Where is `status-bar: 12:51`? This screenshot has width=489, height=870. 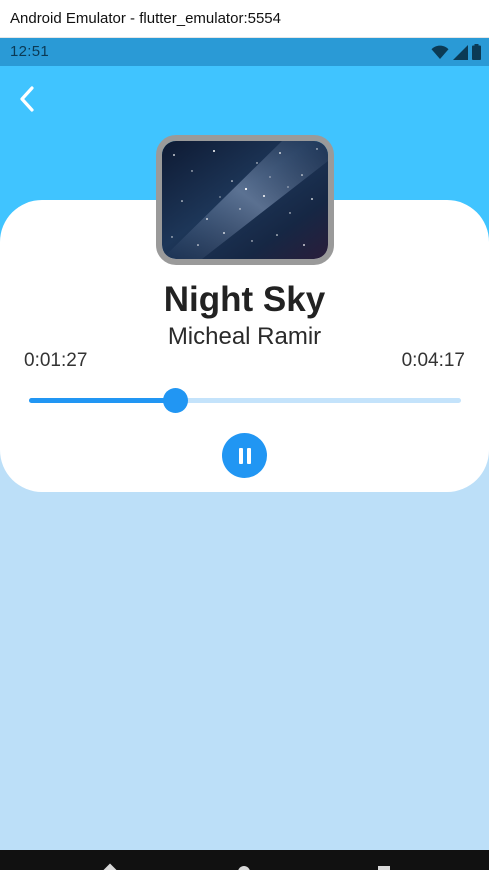
status-bar: 12:51 is located at coordinates (244, 52).